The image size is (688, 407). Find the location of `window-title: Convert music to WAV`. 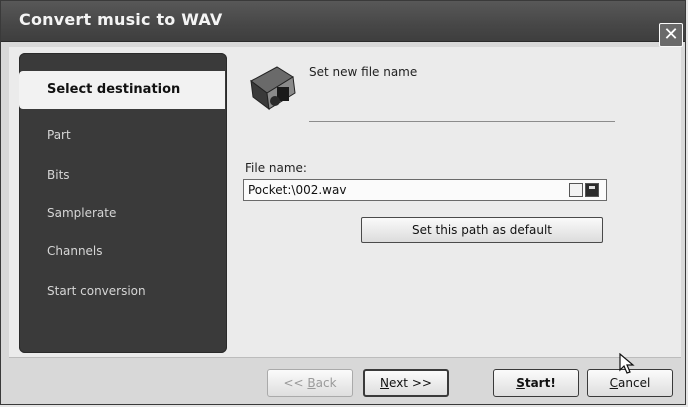

window-title: Convert music to WAV is located at coordinates (121, 19).